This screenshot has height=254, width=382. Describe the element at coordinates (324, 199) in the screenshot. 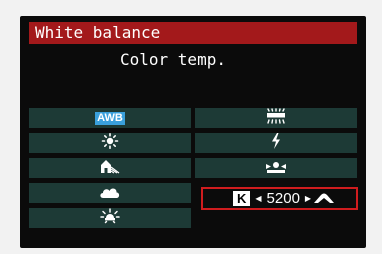

I see `cloud-mountain-icon` at that location.